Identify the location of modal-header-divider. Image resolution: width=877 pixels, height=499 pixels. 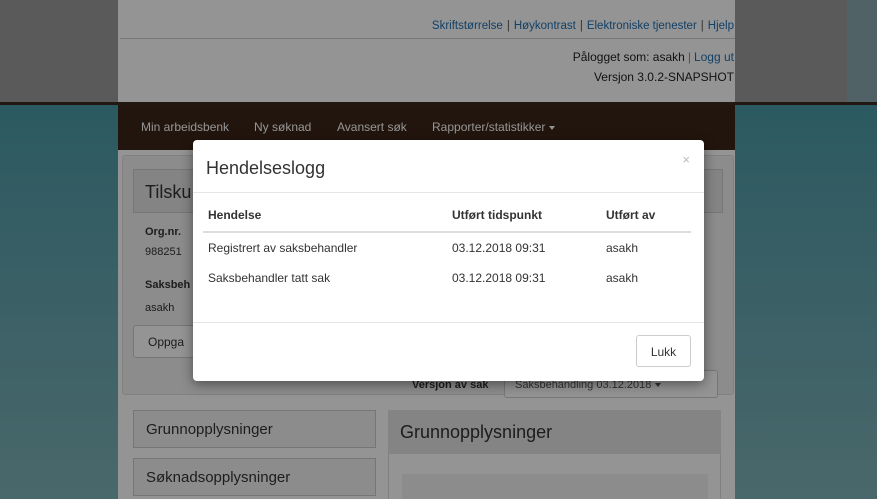
(448, 192).